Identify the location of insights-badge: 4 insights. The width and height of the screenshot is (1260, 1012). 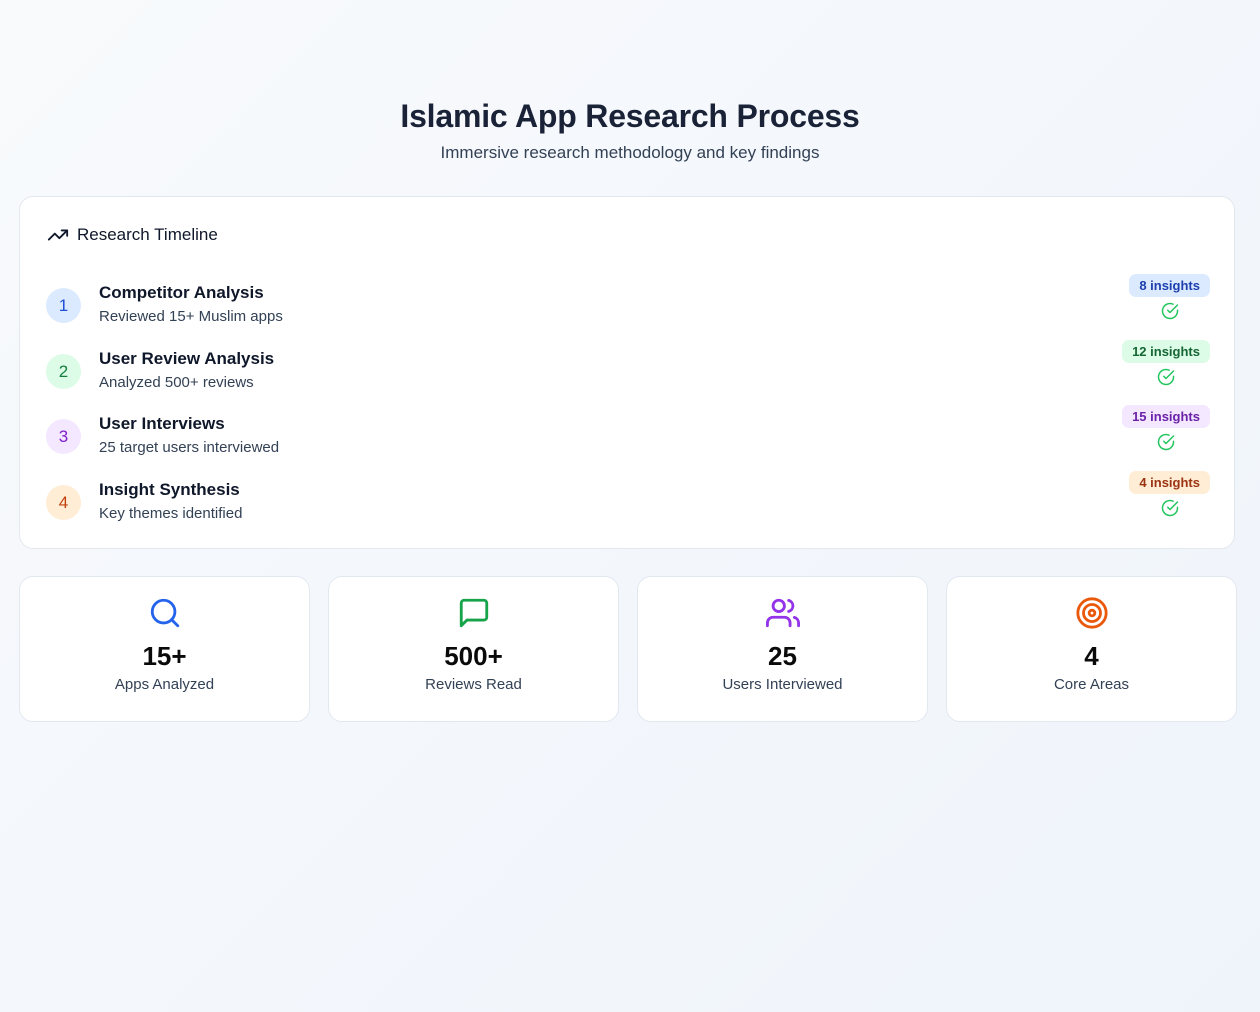
(1169, 482).